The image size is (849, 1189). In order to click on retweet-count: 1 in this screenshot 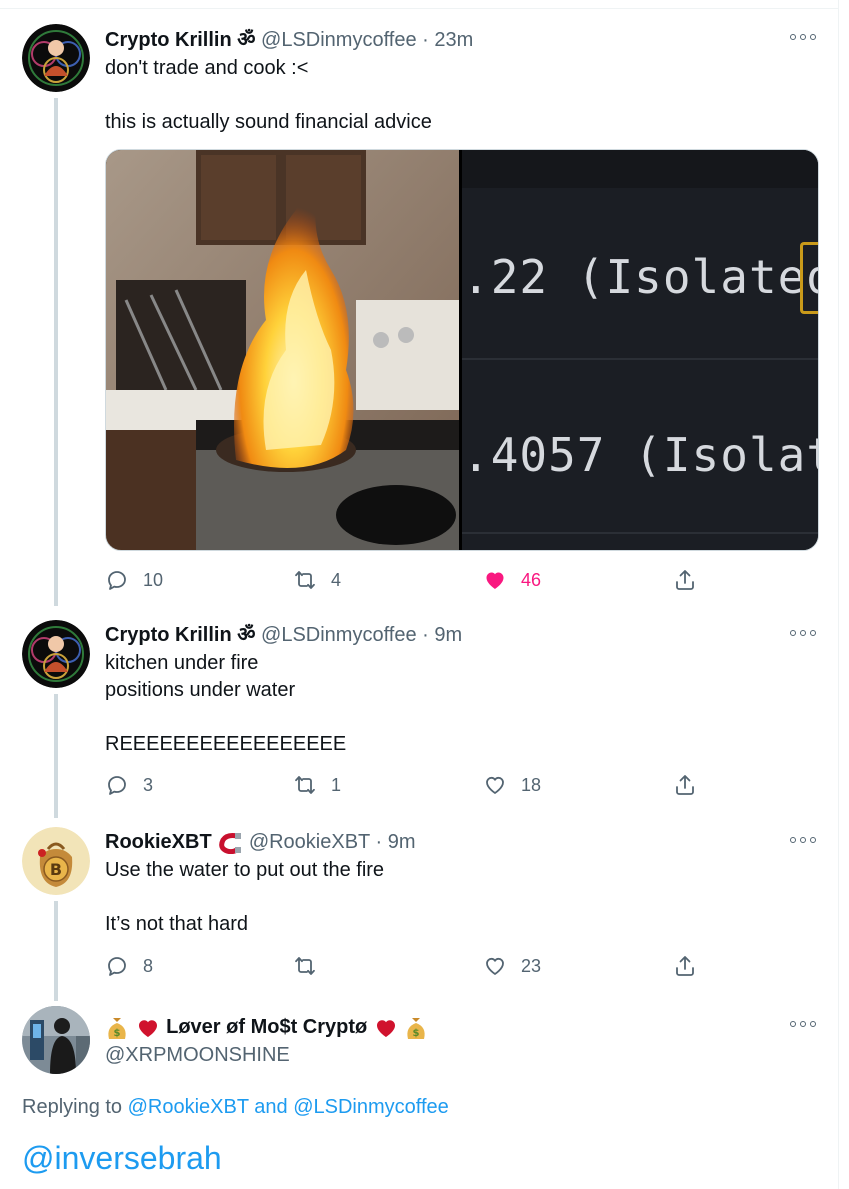, I will do `click(336, 784)`.